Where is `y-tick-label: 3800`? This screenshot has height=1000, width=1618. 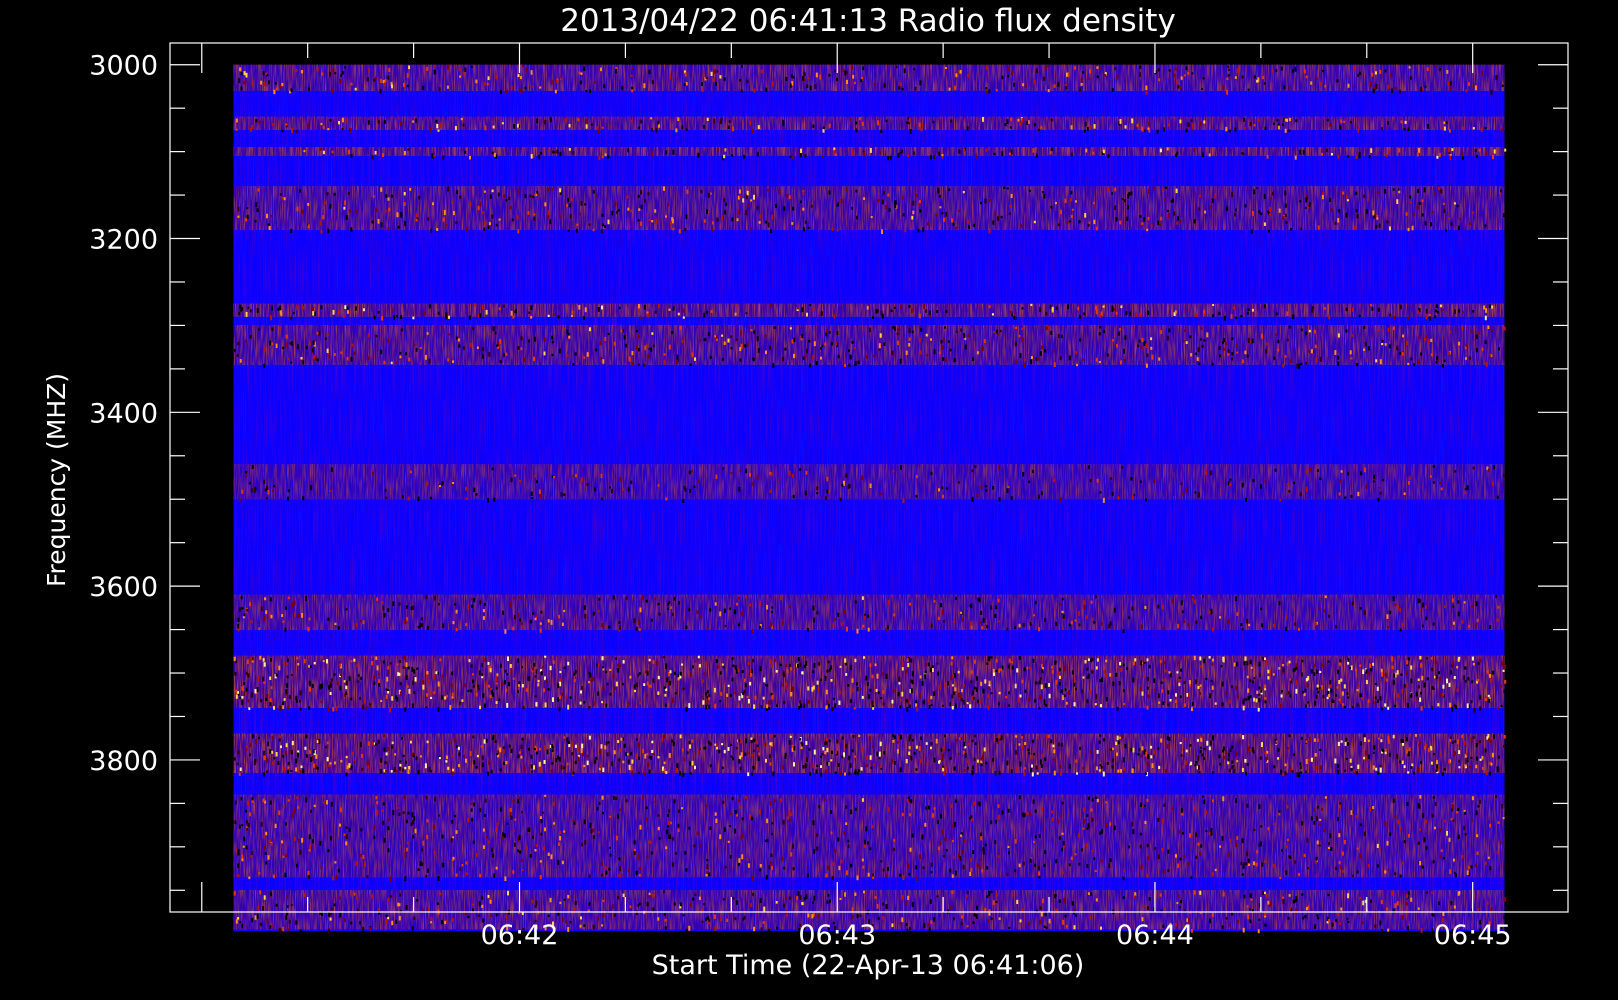
y-tick-label: 3800 is located at coordinates (123, 761).